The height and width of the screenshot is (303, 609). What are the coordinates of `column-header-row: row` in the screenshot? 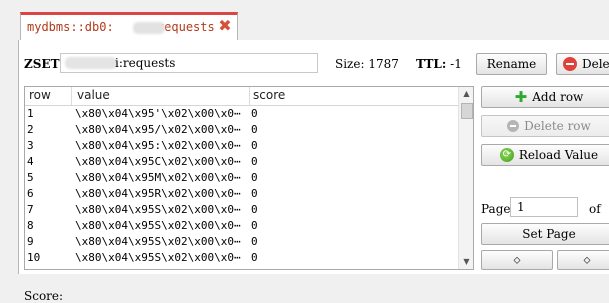 It's located at (40, 95).